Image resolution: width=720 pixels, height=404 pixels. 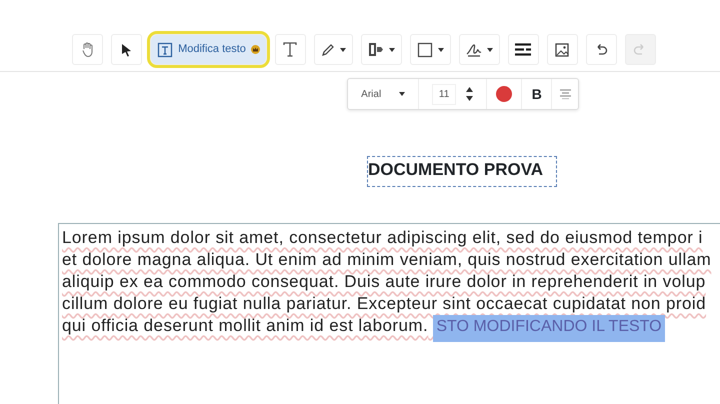 What do you see at coordinates (384, 94) in the screenshot?
I see `font-select: Arial` at bounding box center [384, 94].